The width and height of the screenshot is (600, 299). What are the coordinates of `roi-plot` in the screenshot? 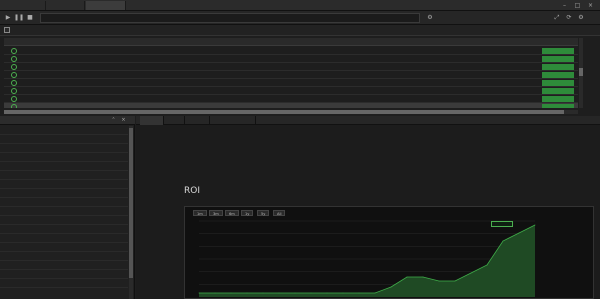 It's located at (367, 258).